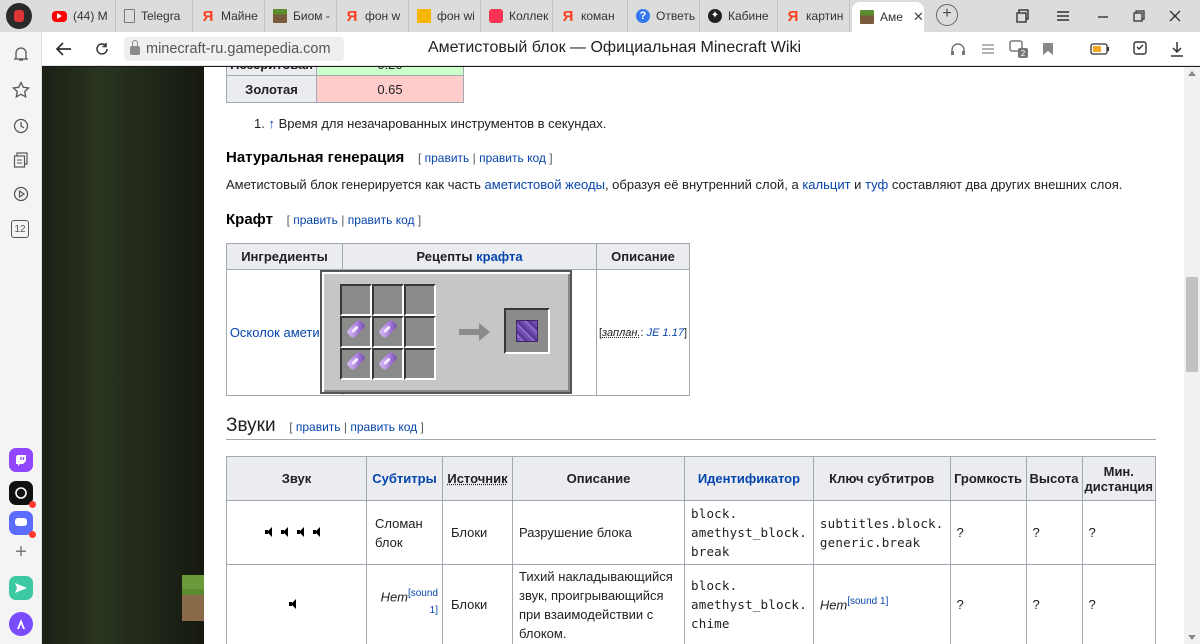  I want to click on grass-block-icon, so click(867, 17).